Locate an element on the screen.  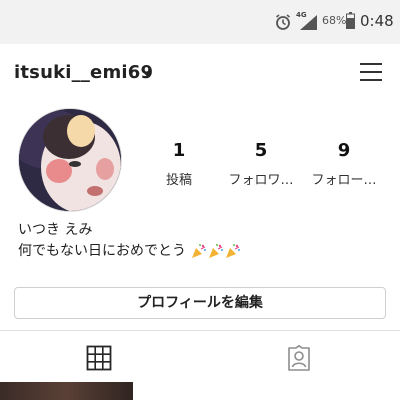
stat-posts: 1 投稿 is located at coordinates (179, 164).